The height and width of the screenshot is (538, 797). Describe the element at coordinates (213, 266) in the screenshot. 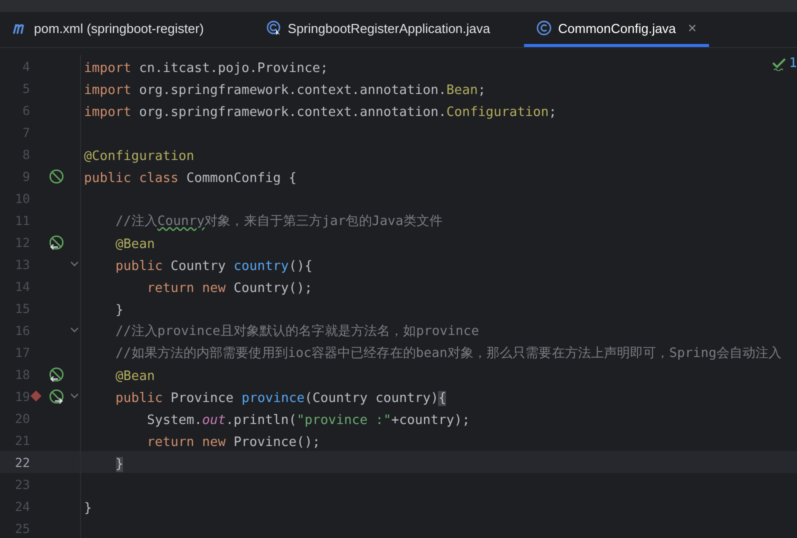

I see `code-line: public Country country(){` at that location.